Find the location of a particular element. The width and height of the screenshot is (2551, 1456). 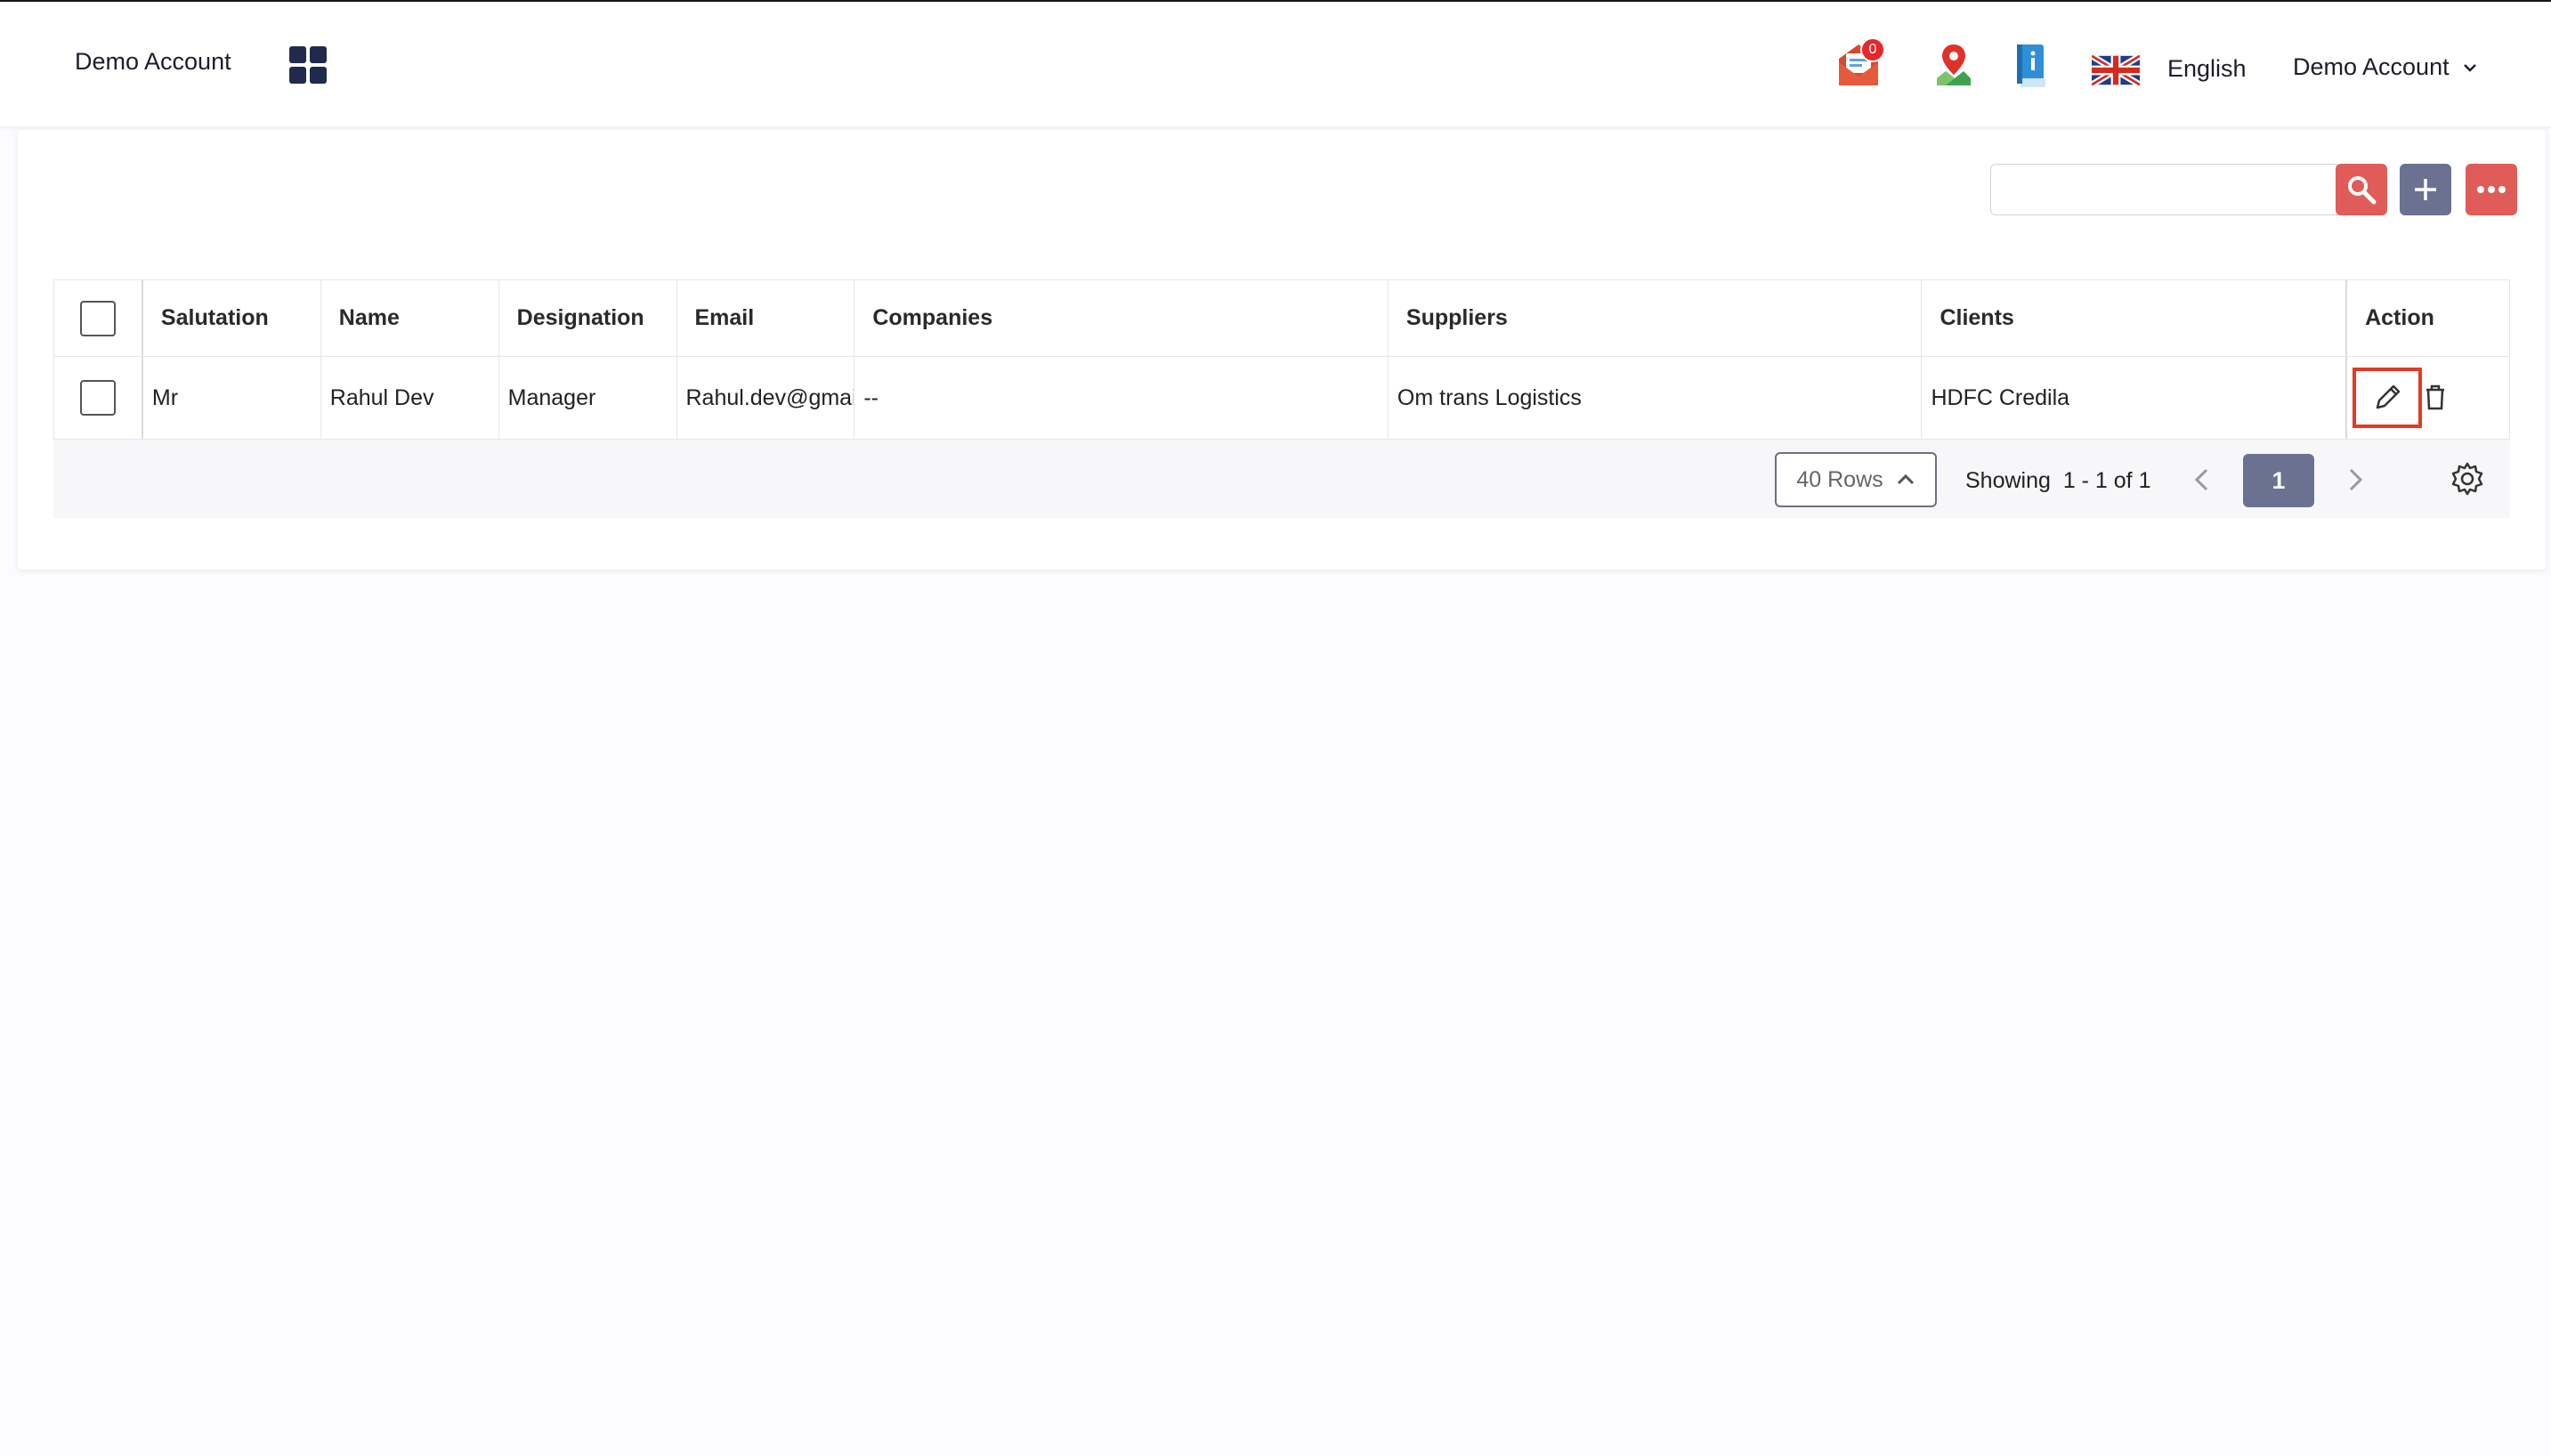

add-button is located at coordinates (2425, 189).